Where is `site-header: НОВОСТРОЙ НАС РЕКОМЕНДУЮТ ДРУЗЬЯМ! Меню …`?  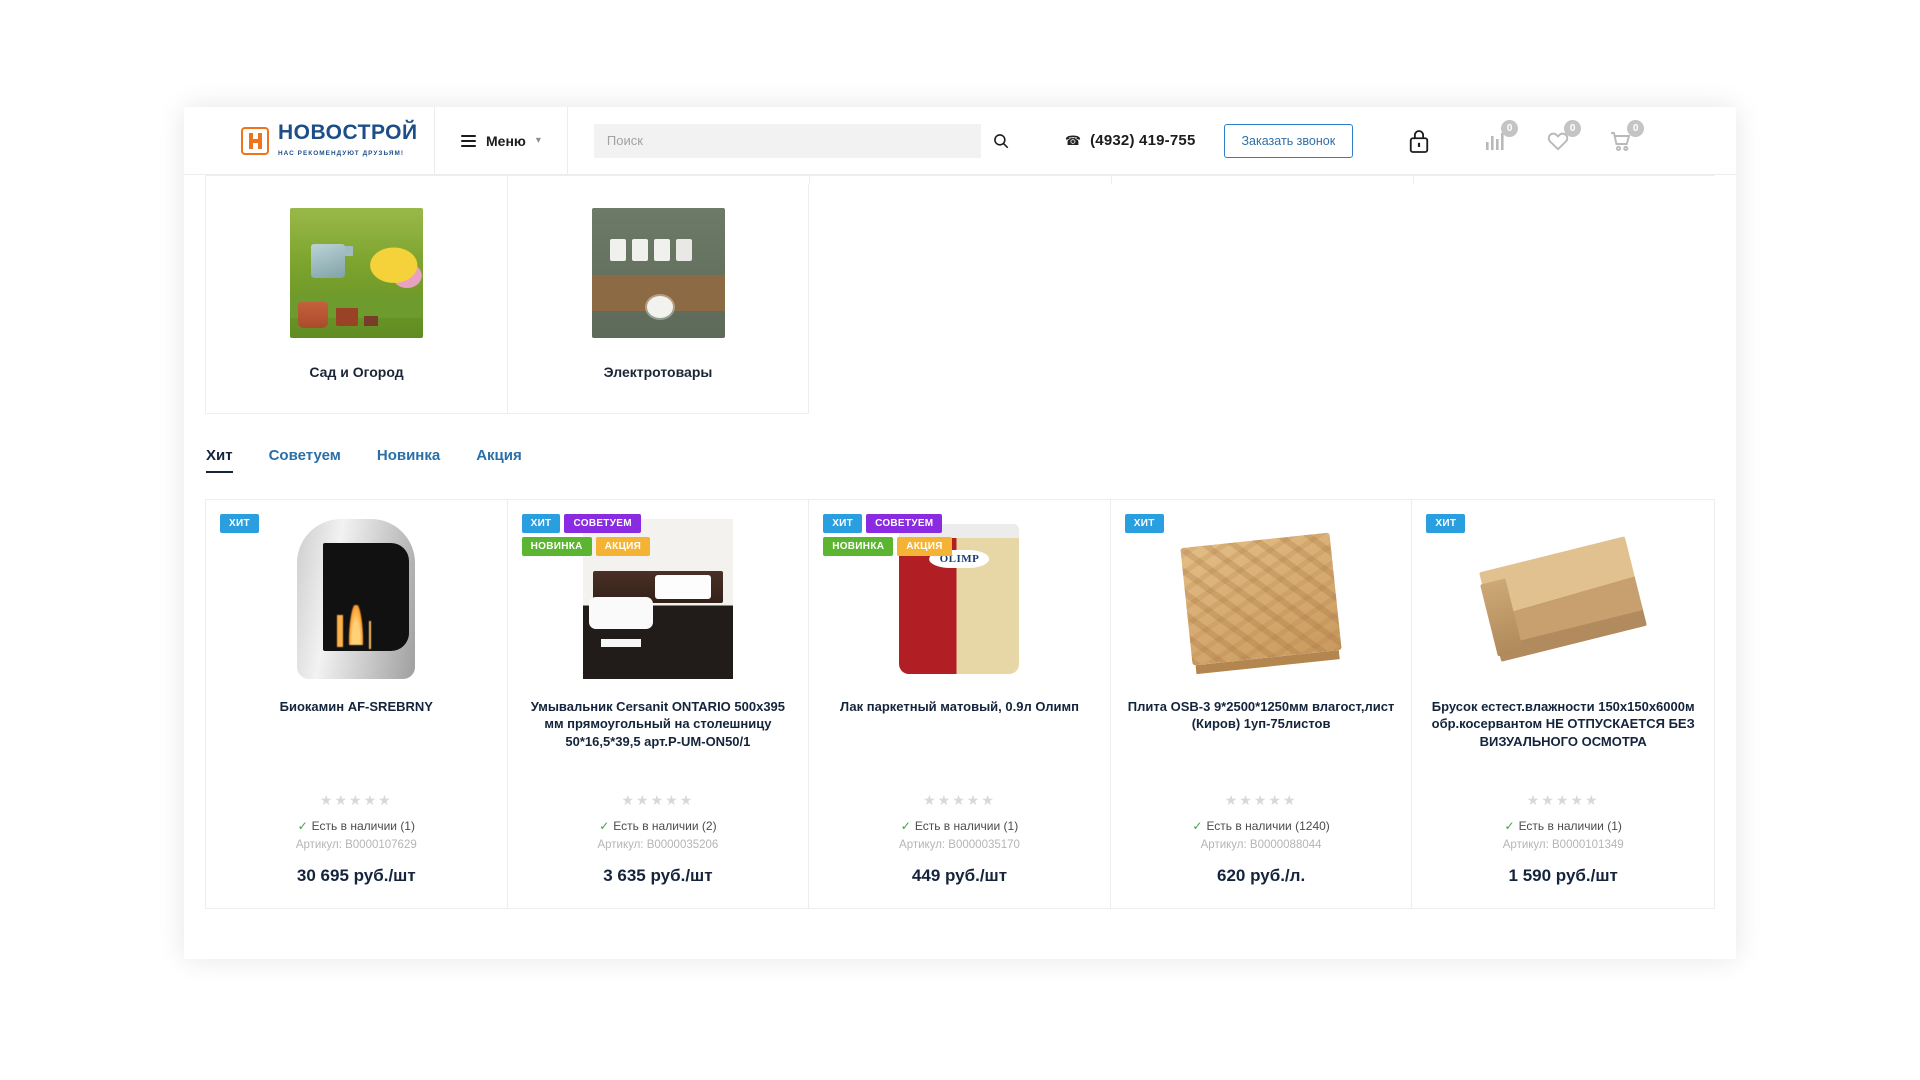
site-header: НОВОСТРОЙ НАС РЕКОМЕНДУЮТ ДРУЗЬЯМ! Меню … is located at coordinates (960, 140).